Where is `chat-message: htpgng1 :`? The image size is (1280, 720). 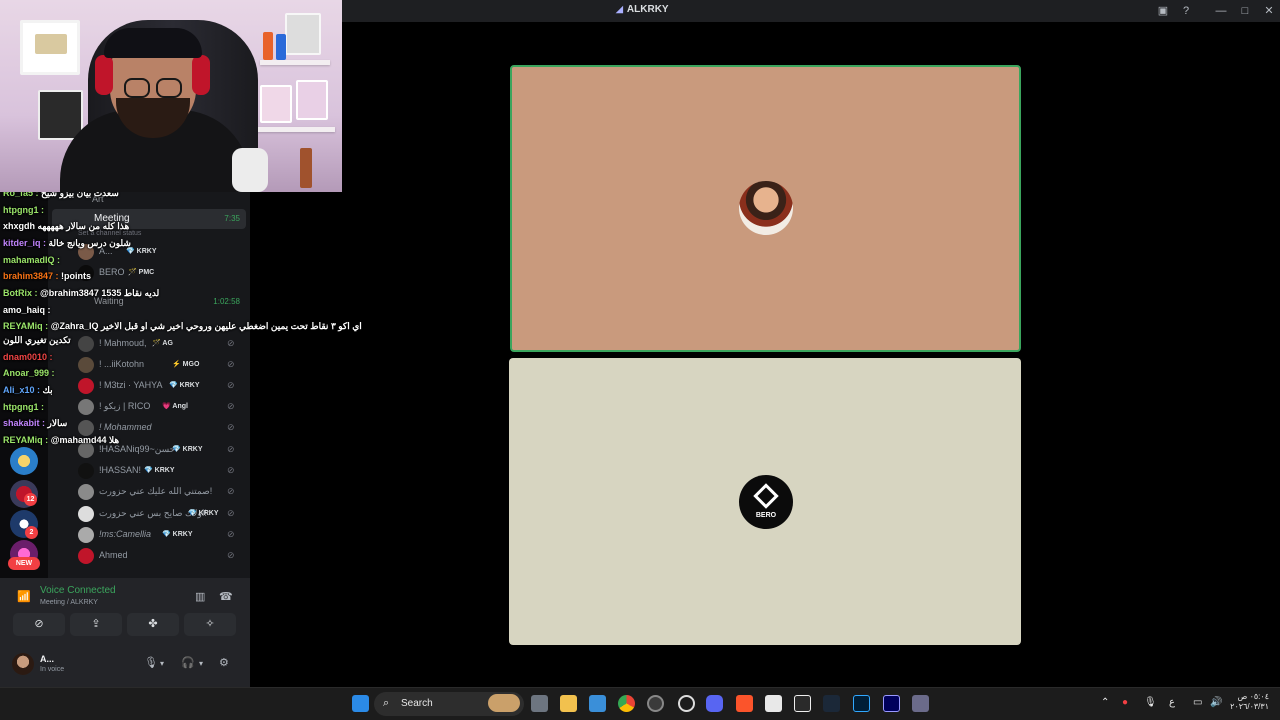
chat-message: htpgng1 : is located at coordinates (23, 210).